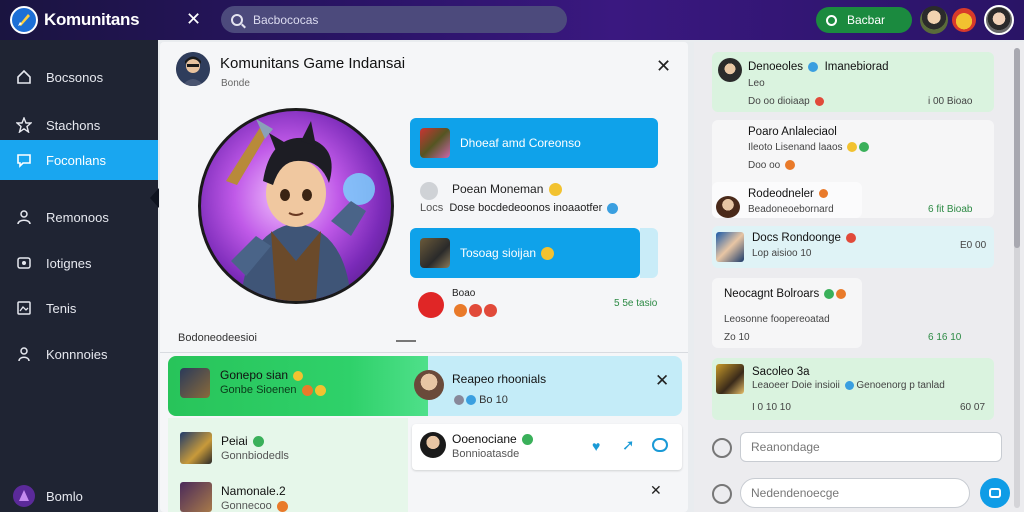 The image size is (1024, 512). I want to click on sidebar-item-label: Remonoos, so click(77, 217).